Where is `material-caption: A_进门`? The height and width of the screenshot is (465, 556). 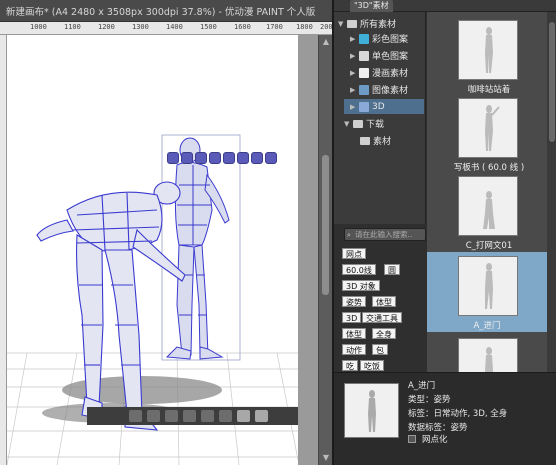
material-caption: A_进门 is located at coordinates (487, 326).